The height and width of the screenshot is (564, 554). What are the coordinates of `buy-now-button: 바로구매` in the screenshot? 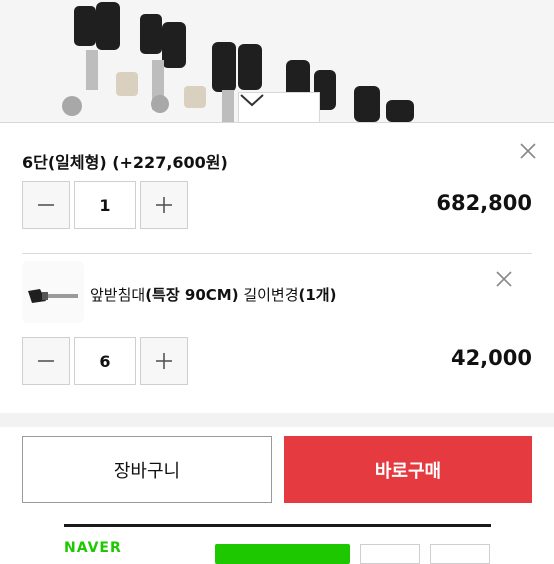 It's located at (408, 469).